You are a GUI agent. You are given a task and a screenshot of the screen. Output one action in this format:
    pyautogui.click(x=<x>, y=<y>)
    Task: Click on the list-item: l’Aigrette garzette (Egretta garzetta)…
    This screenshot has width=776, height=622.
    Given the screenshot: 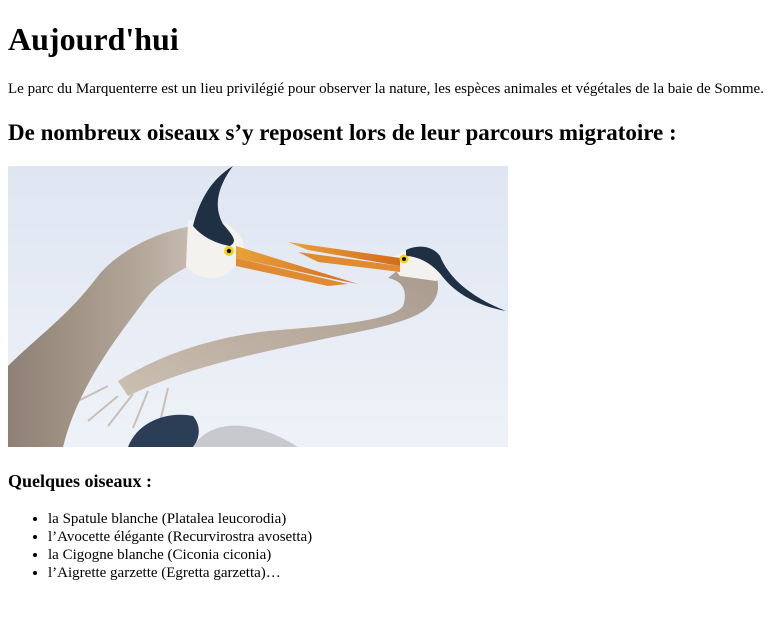 What is the action you would take?
    pyautogui.click(x=408, y=573)
    